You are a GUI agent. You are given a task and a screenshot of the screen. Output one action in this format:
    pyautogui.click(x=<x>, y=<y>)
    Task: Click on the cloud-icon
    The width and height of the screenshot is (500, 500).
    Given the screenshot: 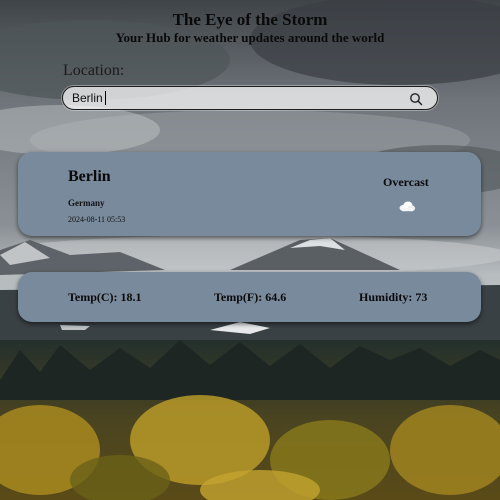 What is the action you would take?
    pyautogui.click(x=407, y=206)
    